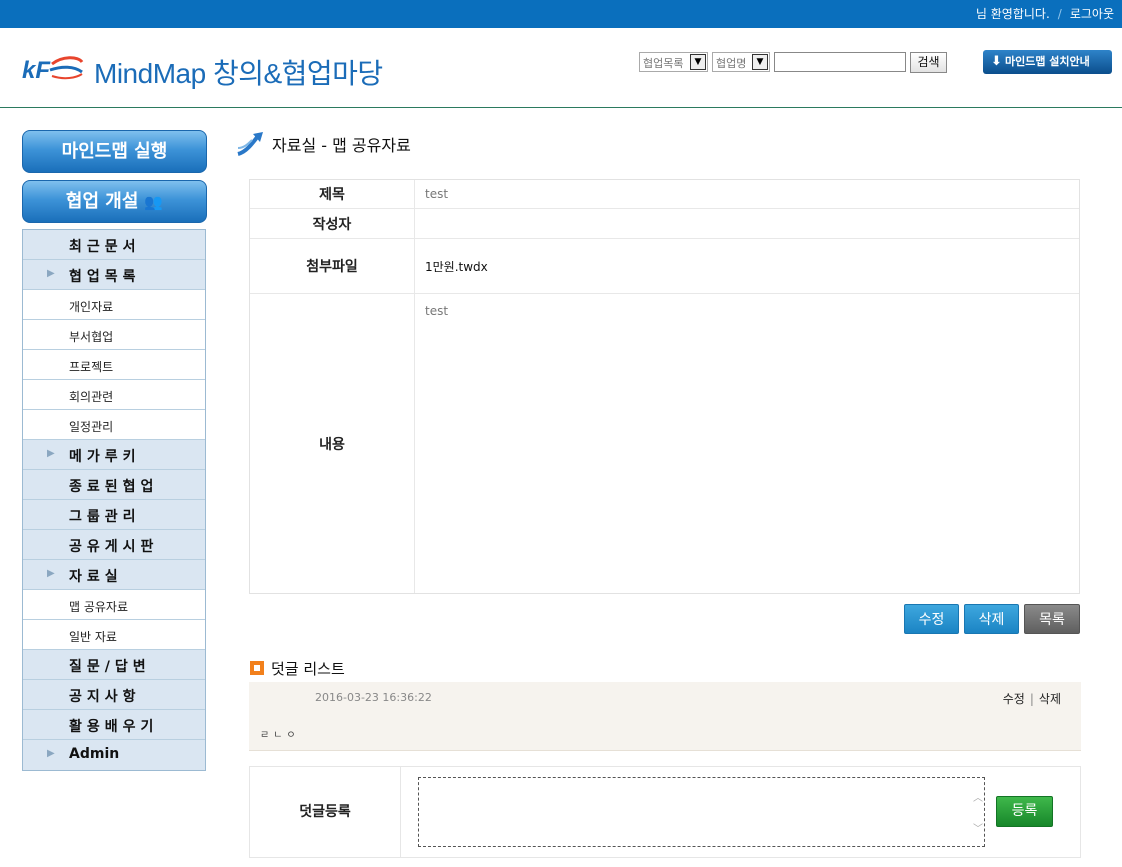 The width and height of the screenshot is (1122, 867). I want to click on writer-header: 작성자, so click(332, 223).